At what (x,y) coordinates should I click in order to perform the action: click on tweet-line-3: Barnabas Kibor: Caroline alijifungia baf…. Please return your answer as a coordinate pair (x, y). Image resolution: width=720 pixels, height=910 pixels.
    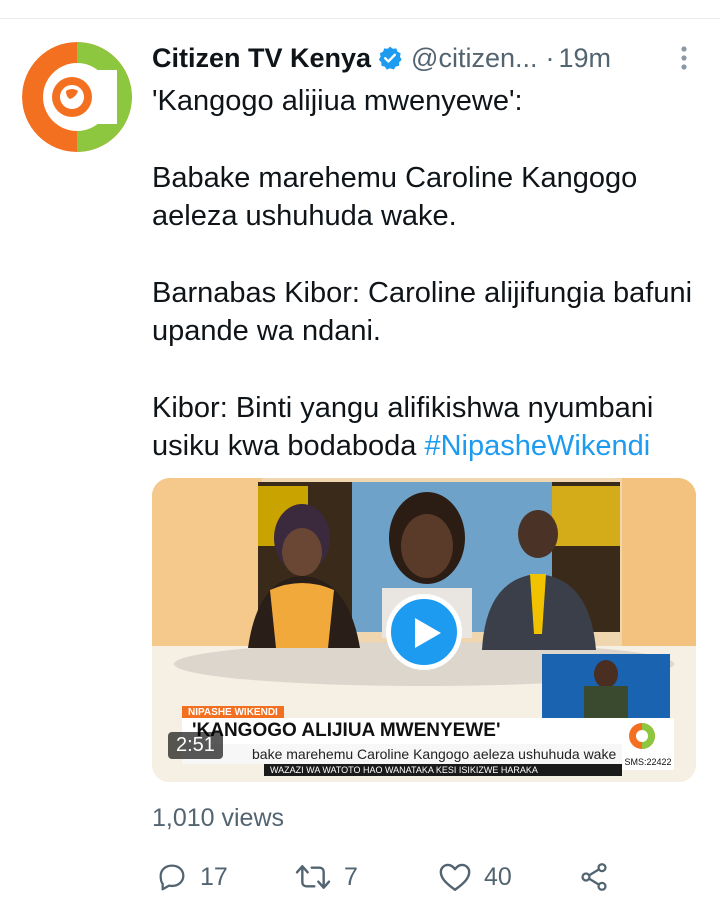
    Looking at the image, I should click on (422, 312).